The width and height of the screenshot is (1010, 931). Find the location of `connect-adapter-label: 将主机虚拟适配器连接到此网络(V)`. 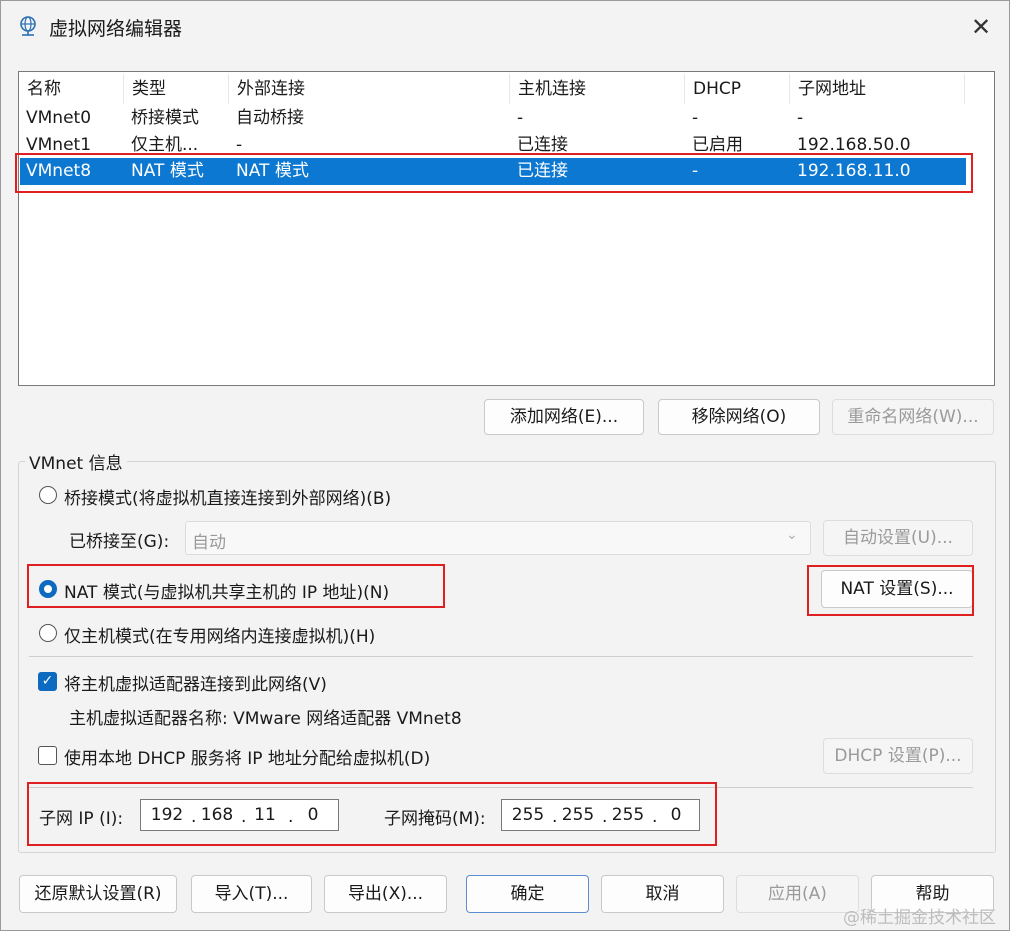

connect-adapter-label: 将主机虚拟适配器连接到此网络(V) is located at coordinates (195, 682).